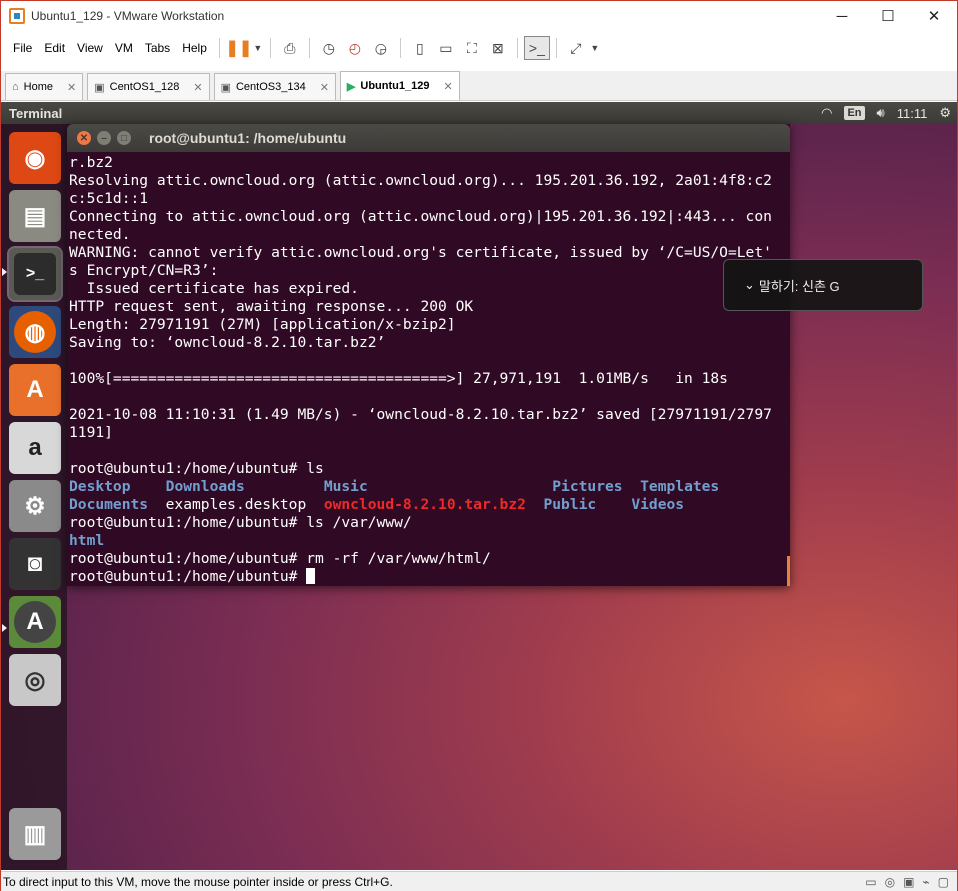 Image resolution: width=958 pixels, height=891 pixels. What do you see at coordinates (35, 274) in the screenshot?
I see `terminal-icon: >_` at bounding box center [35, 274].